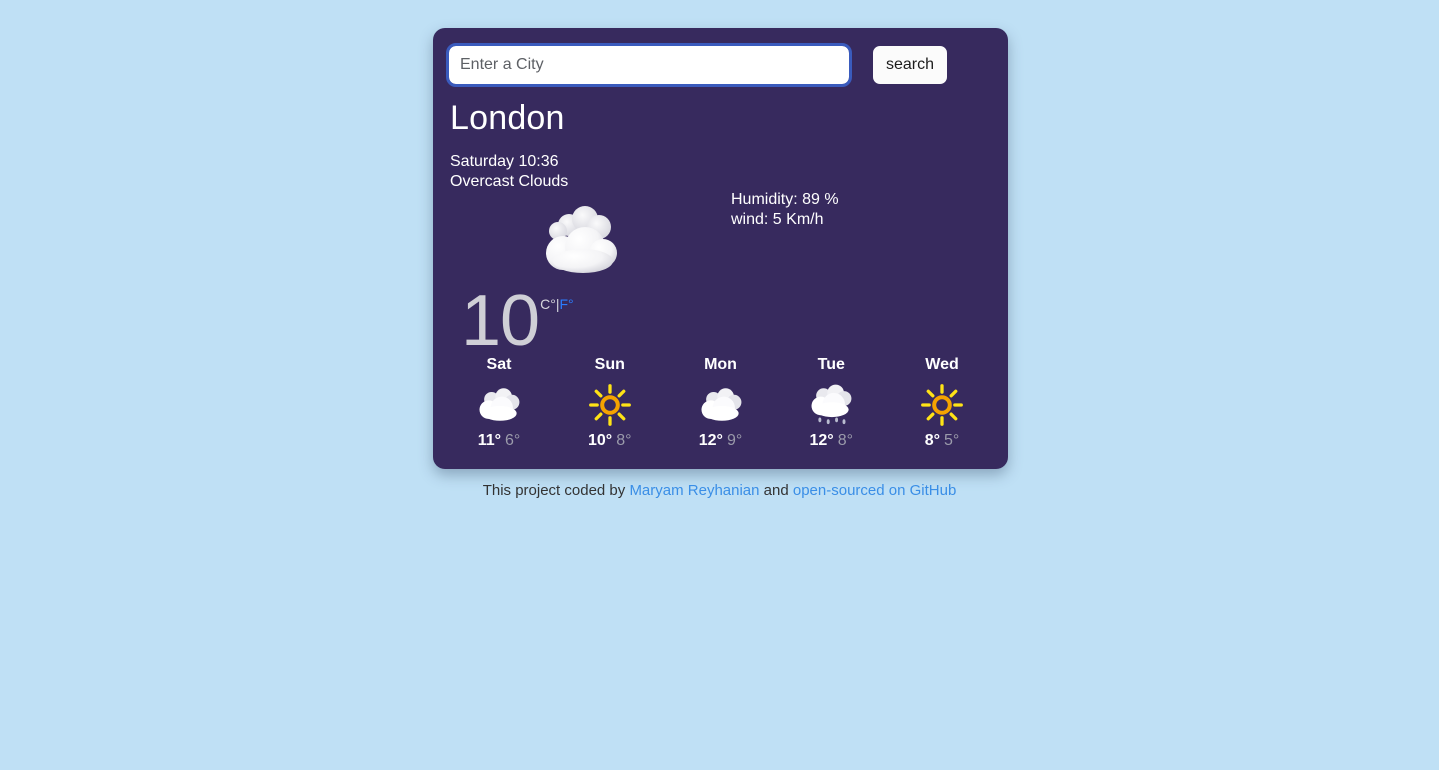 This screenshot has width=1439, height=770. I want to click on current-conditions-text: Saturday 10:36 Overcast Clouds, so click(509, 171).